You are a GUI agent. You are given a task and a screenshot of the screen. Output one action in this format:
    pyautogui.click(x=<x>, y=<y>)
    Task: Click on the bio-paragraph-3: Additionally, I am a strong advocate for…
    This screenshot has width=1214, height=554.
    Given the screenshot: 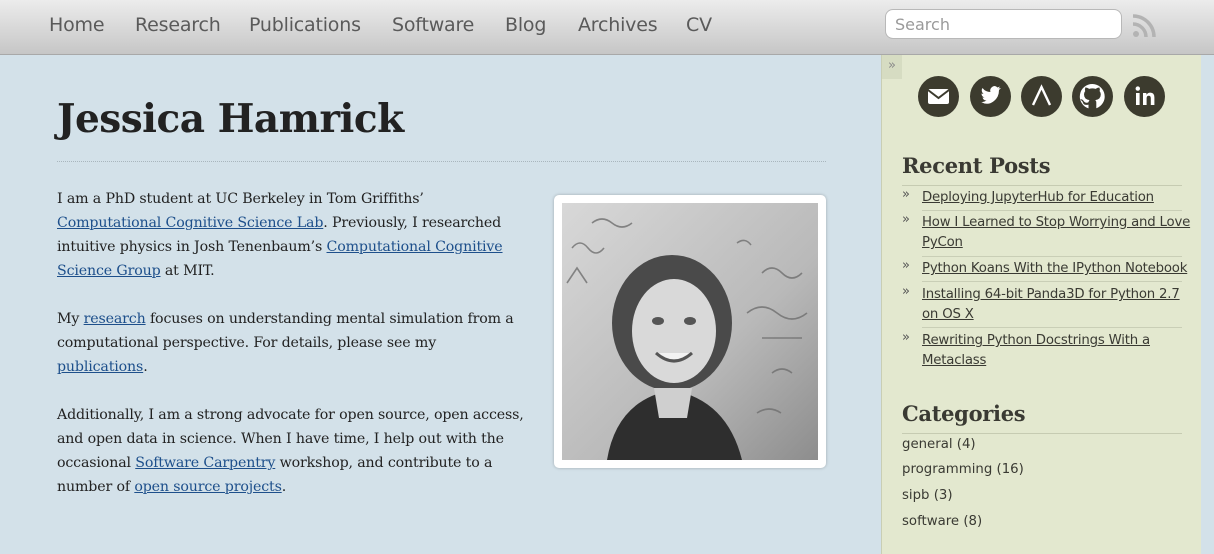 What is the action you would take?
    pyautogui.click(x=292, y=451)
    